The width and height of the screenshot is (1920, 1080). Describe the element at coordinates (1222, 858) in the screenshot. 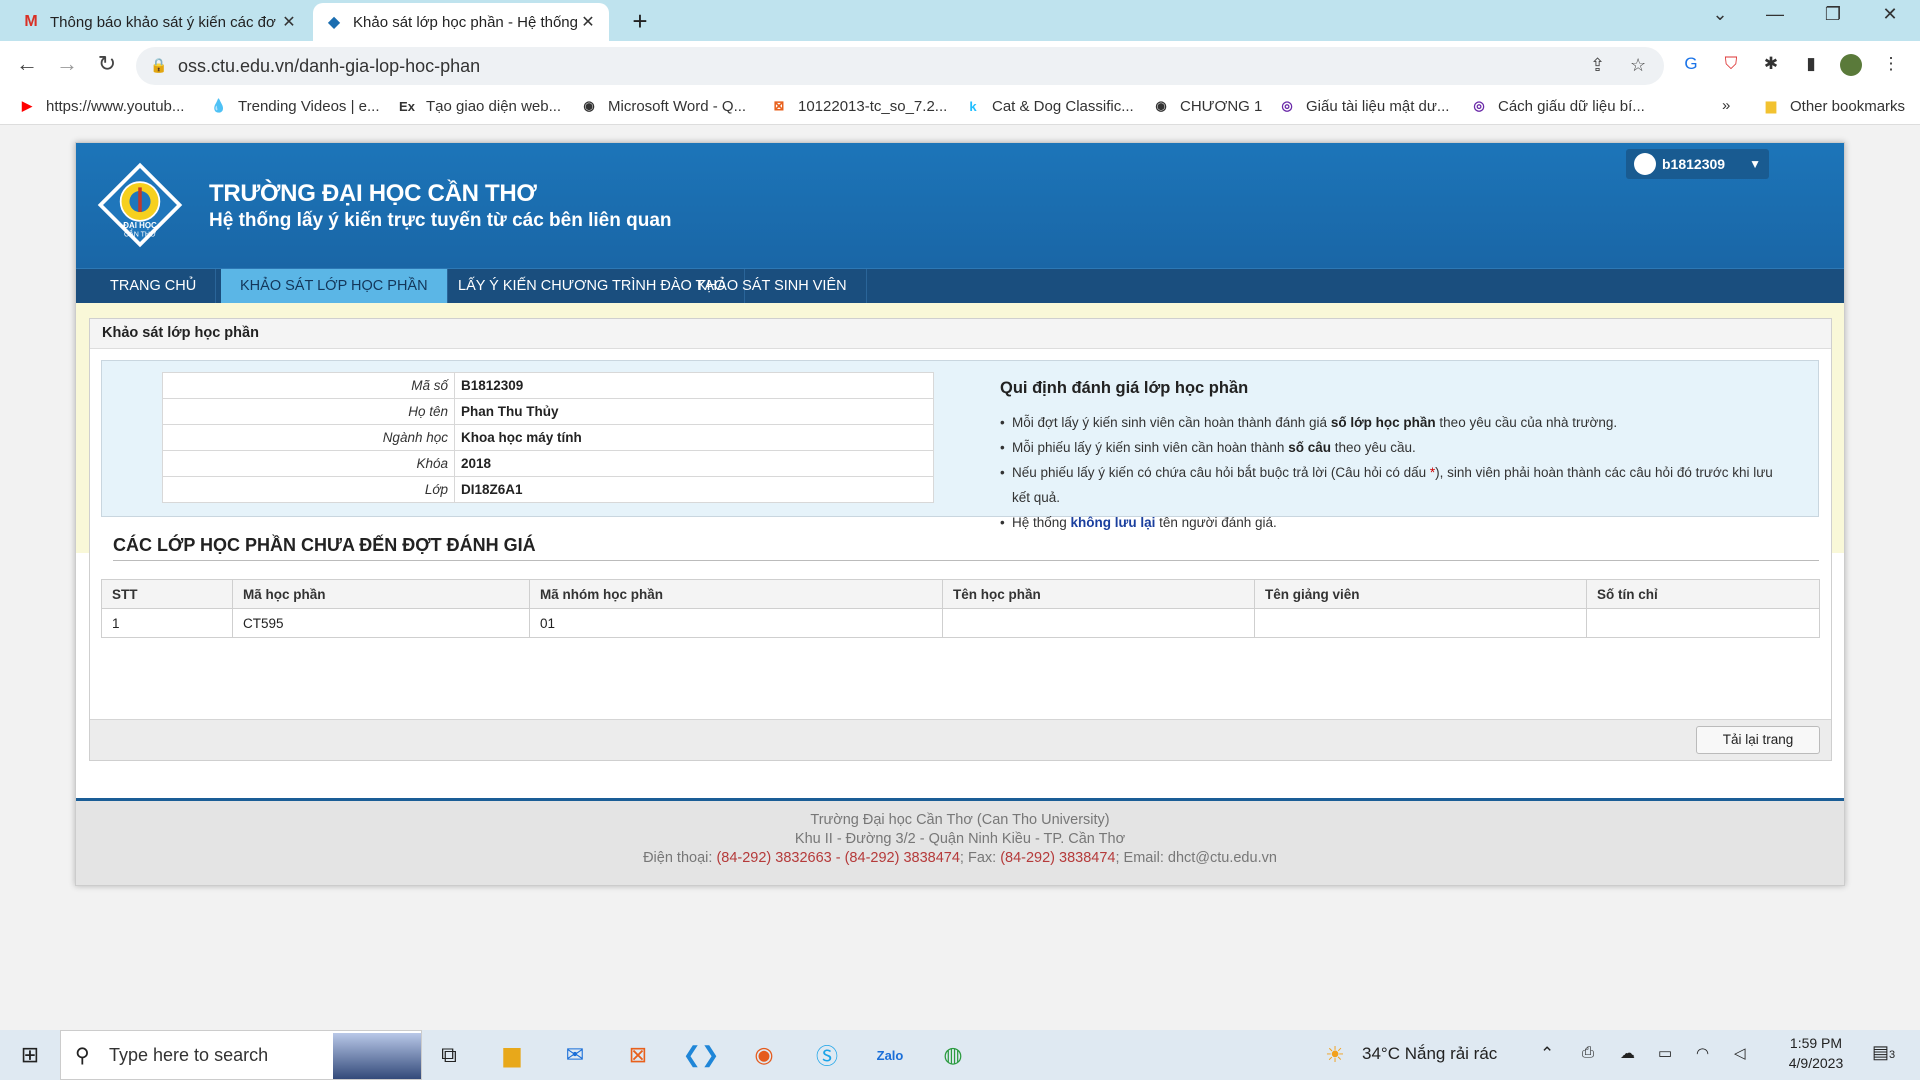

I see `email-link: dhct@ctu.edu.vn` at that location.